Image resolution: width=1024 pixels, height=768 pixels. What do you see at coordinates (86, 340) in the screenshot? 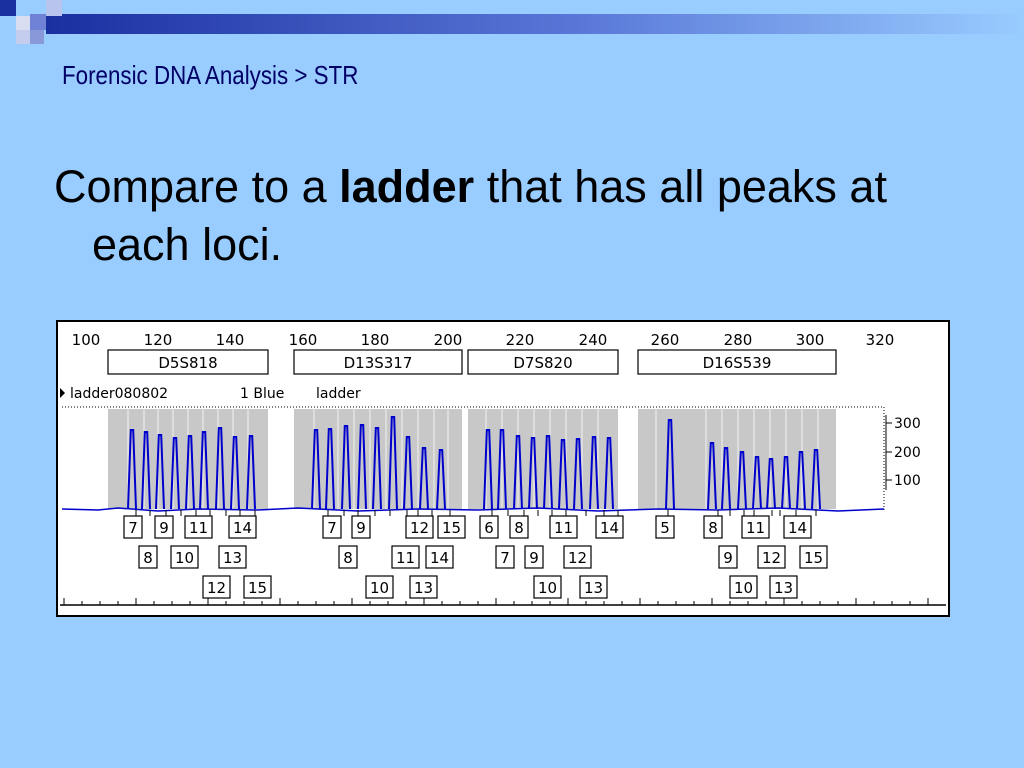
I see `size-tick-label: 100` at bounding box center [86, 340].